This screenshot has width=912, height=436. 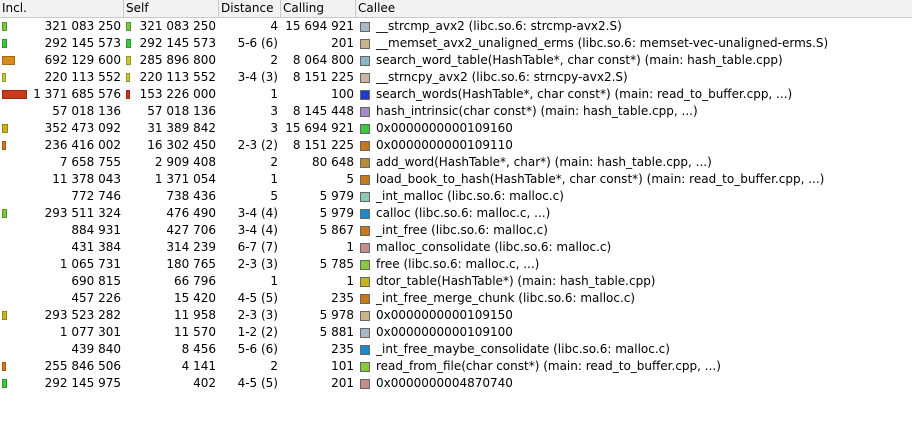 What do you see at coordinates (62, 8) in the screenshot?
I see `column-header-incl: Incl.` at bounding box center [62, 8].